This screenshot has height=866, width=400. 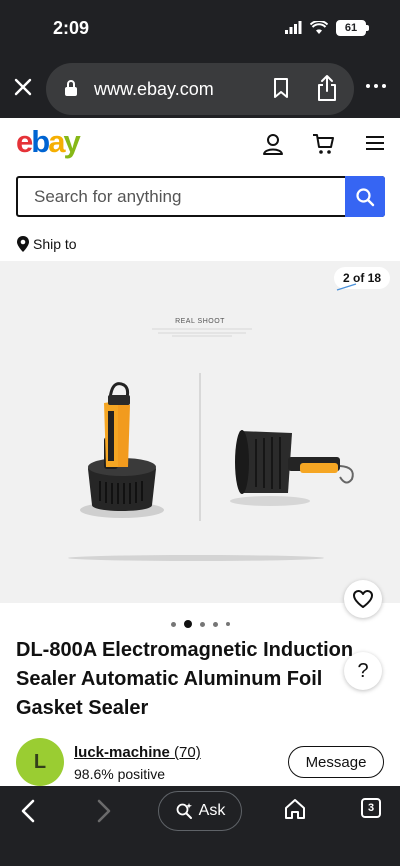 I want to click on menu-icon, so click(x=375, y=143).